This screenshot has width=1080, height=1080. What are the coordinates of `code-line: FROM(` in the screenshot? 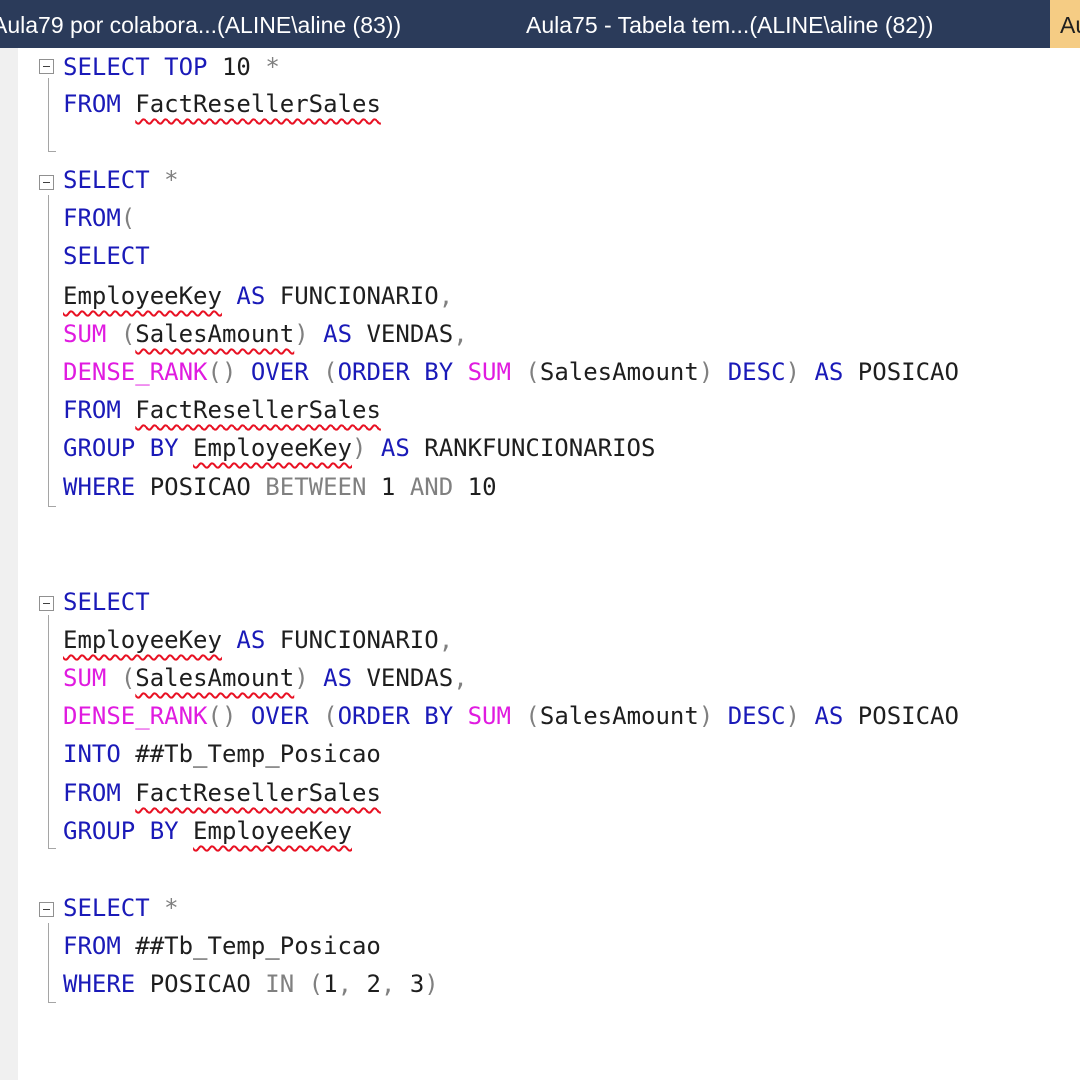 It's located at (99, 218).